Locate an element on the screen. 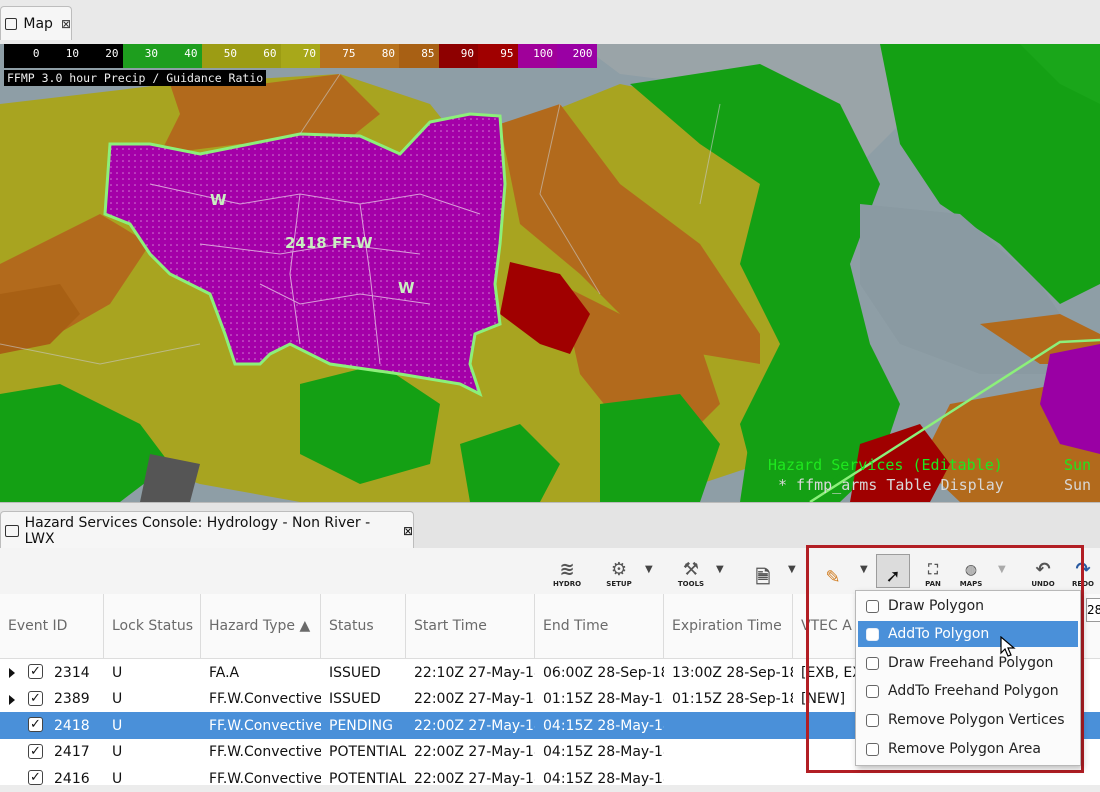  setup-label: SETUP is located at coordinates (619, 584).